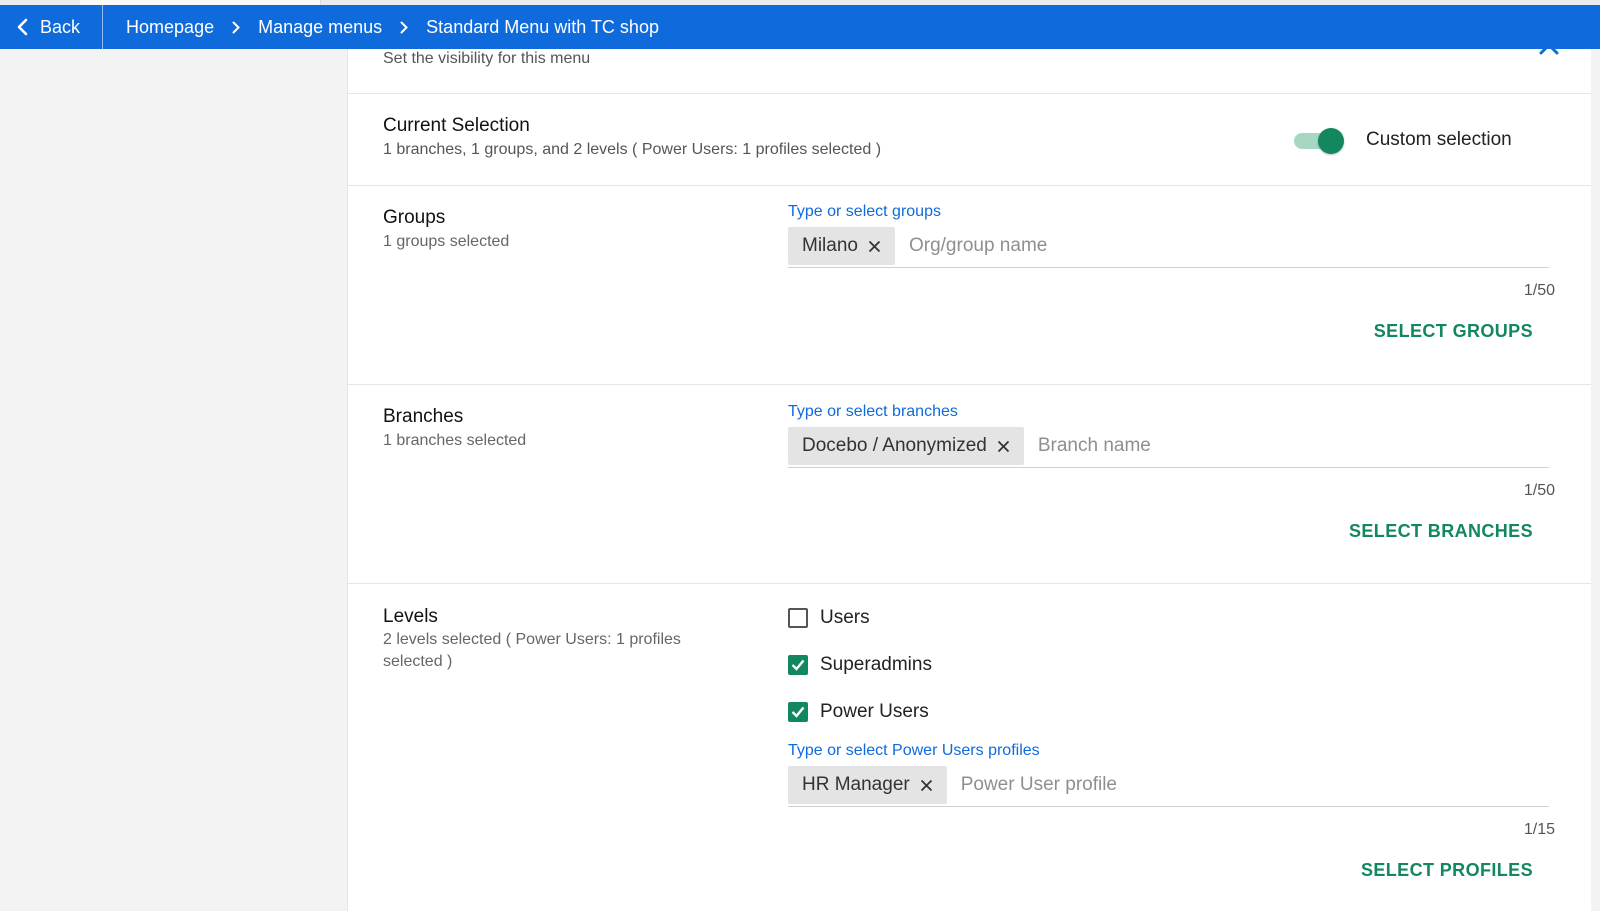  What do you see at coordinates (170, 27) in the screenshot?
I see `breadcrumb-homepage: Homepage` at bounding box center [170, 27].